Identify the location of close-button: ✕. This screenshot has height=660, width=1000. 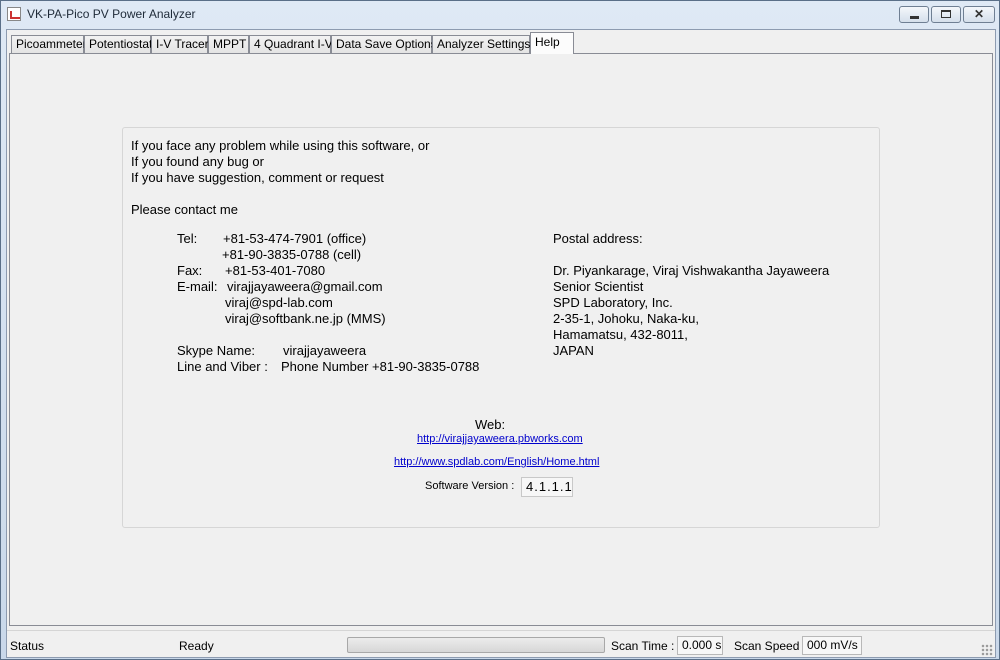
(979, 14).